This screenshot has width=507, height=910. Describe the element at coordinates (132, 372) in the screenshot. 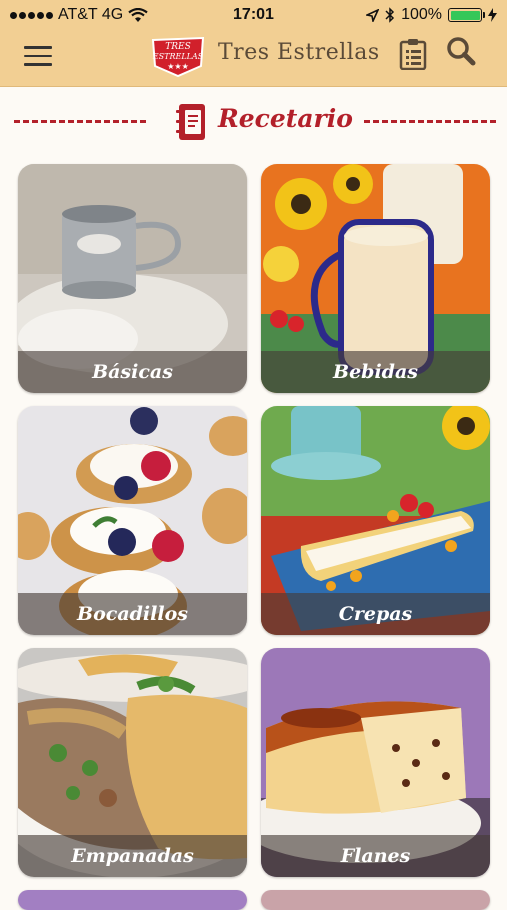

I see `category-label: Básicas` at that location.